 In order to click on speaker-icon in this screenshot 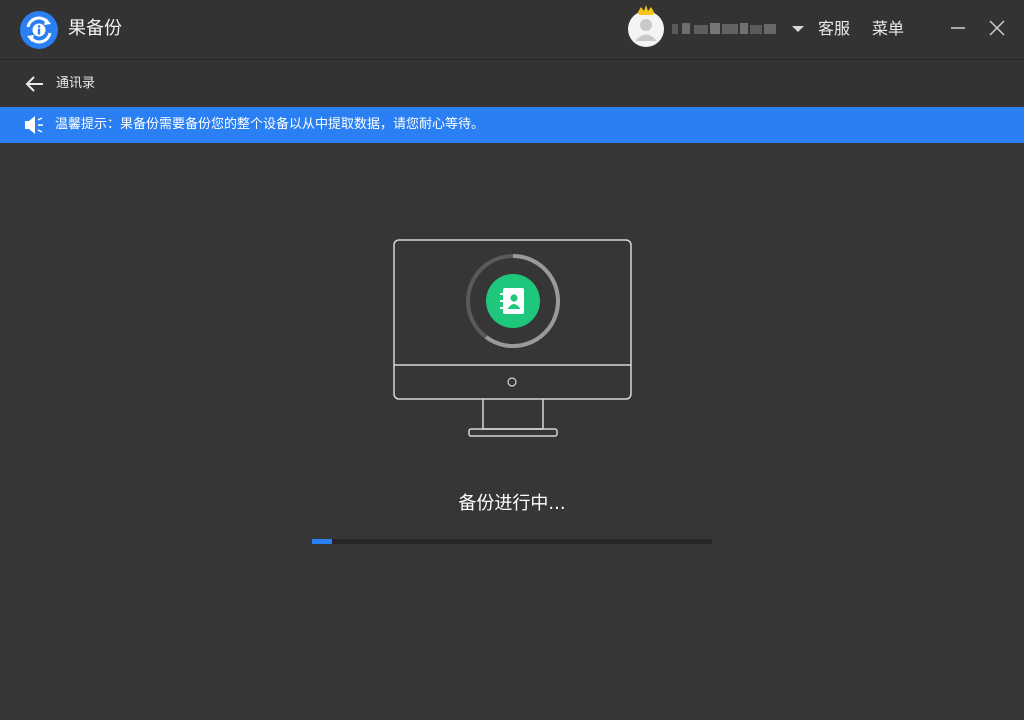, I will do `click(34, 125)`.